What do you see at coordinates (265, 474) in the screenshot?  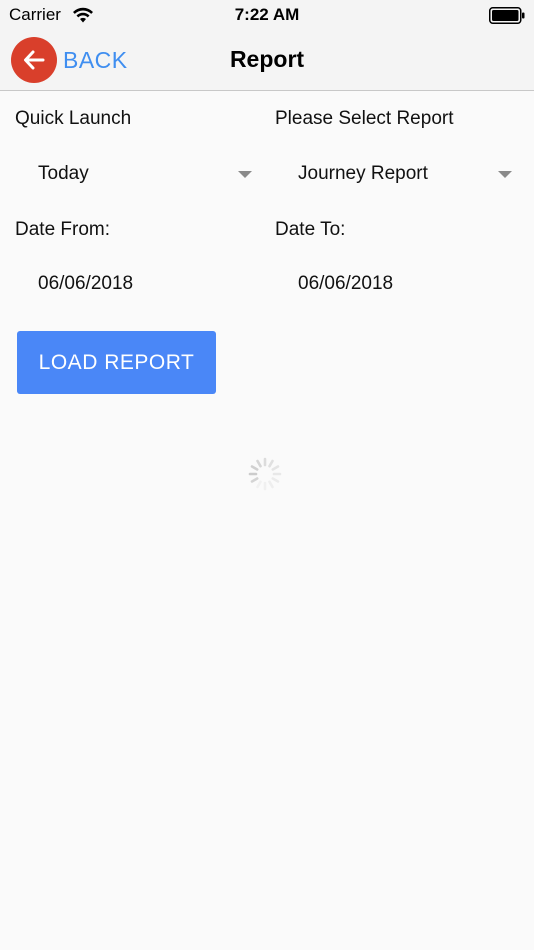 I see `spinner-icon` at bounding box center [265, 474].